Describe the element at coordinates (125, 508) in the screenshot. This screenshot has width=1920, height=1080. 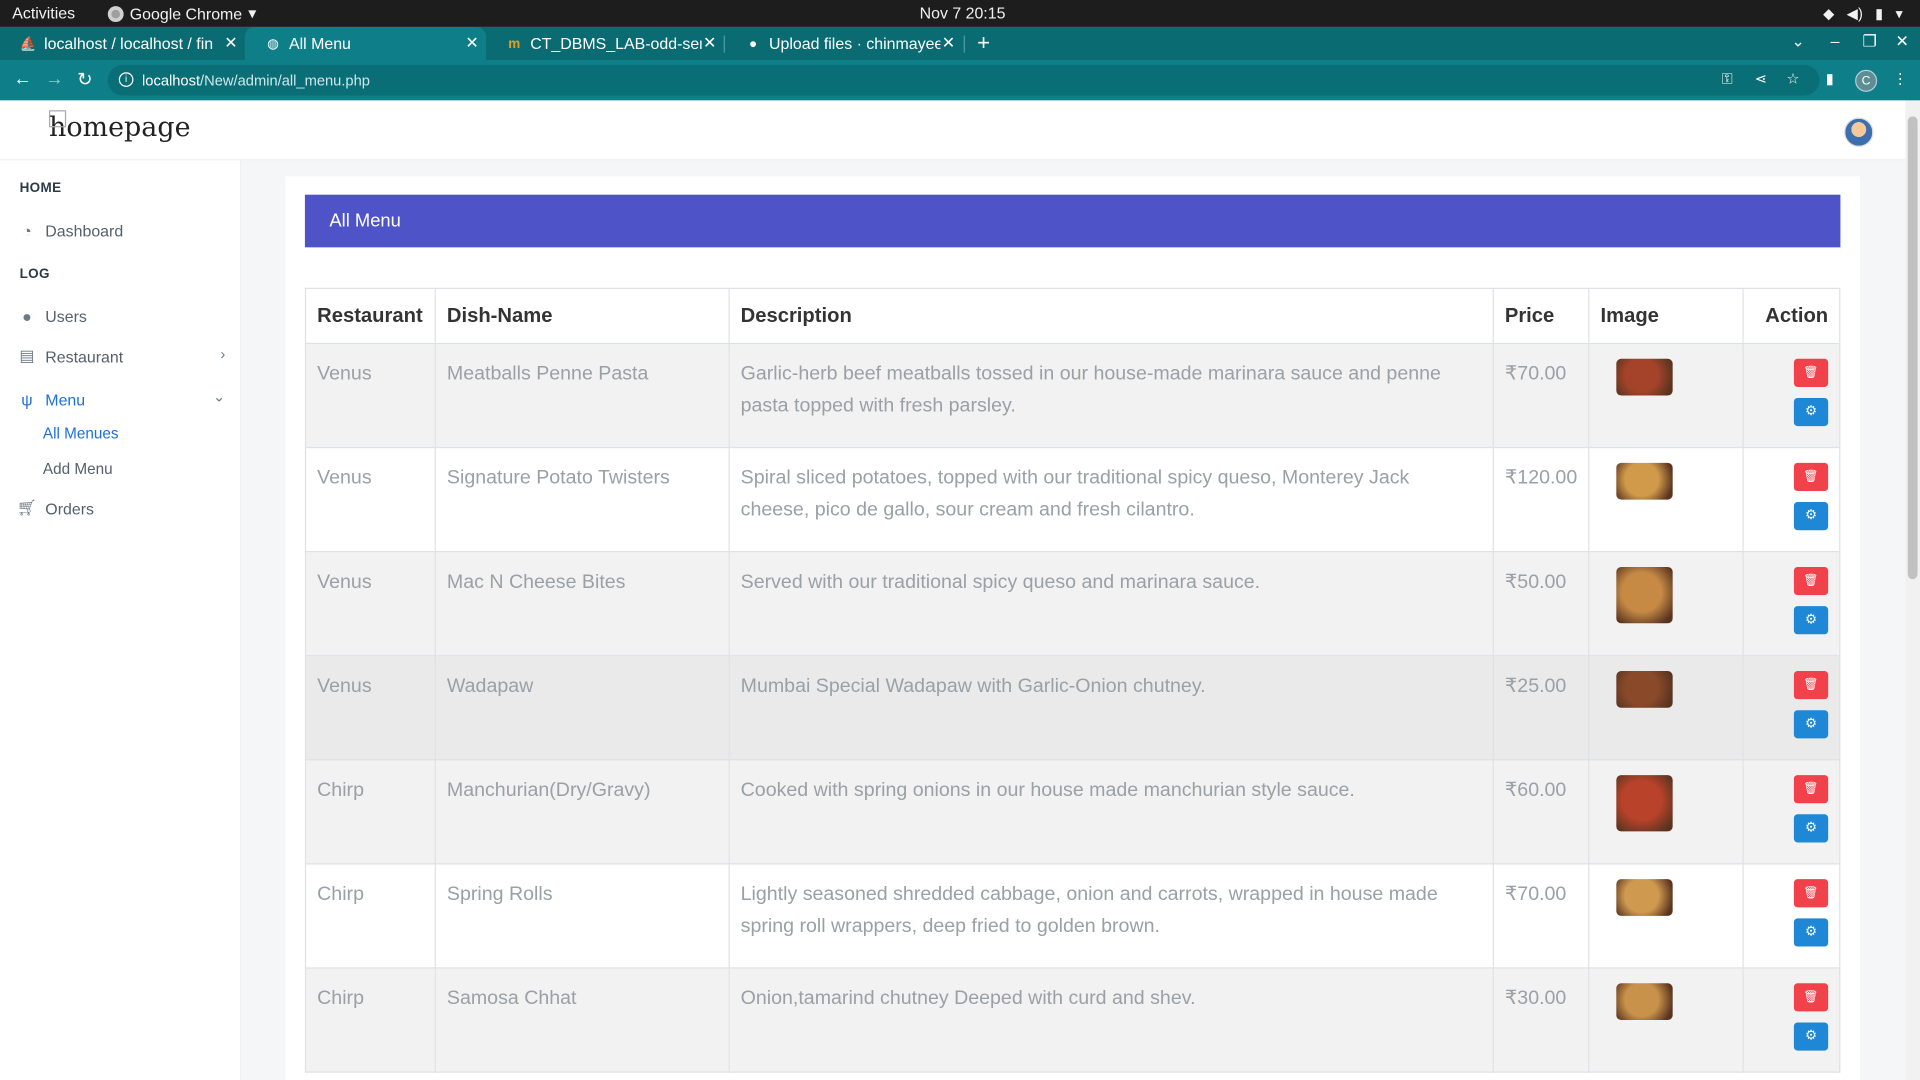
I see `sidebar-item-orders: 🛒︎ Orders` at that location.